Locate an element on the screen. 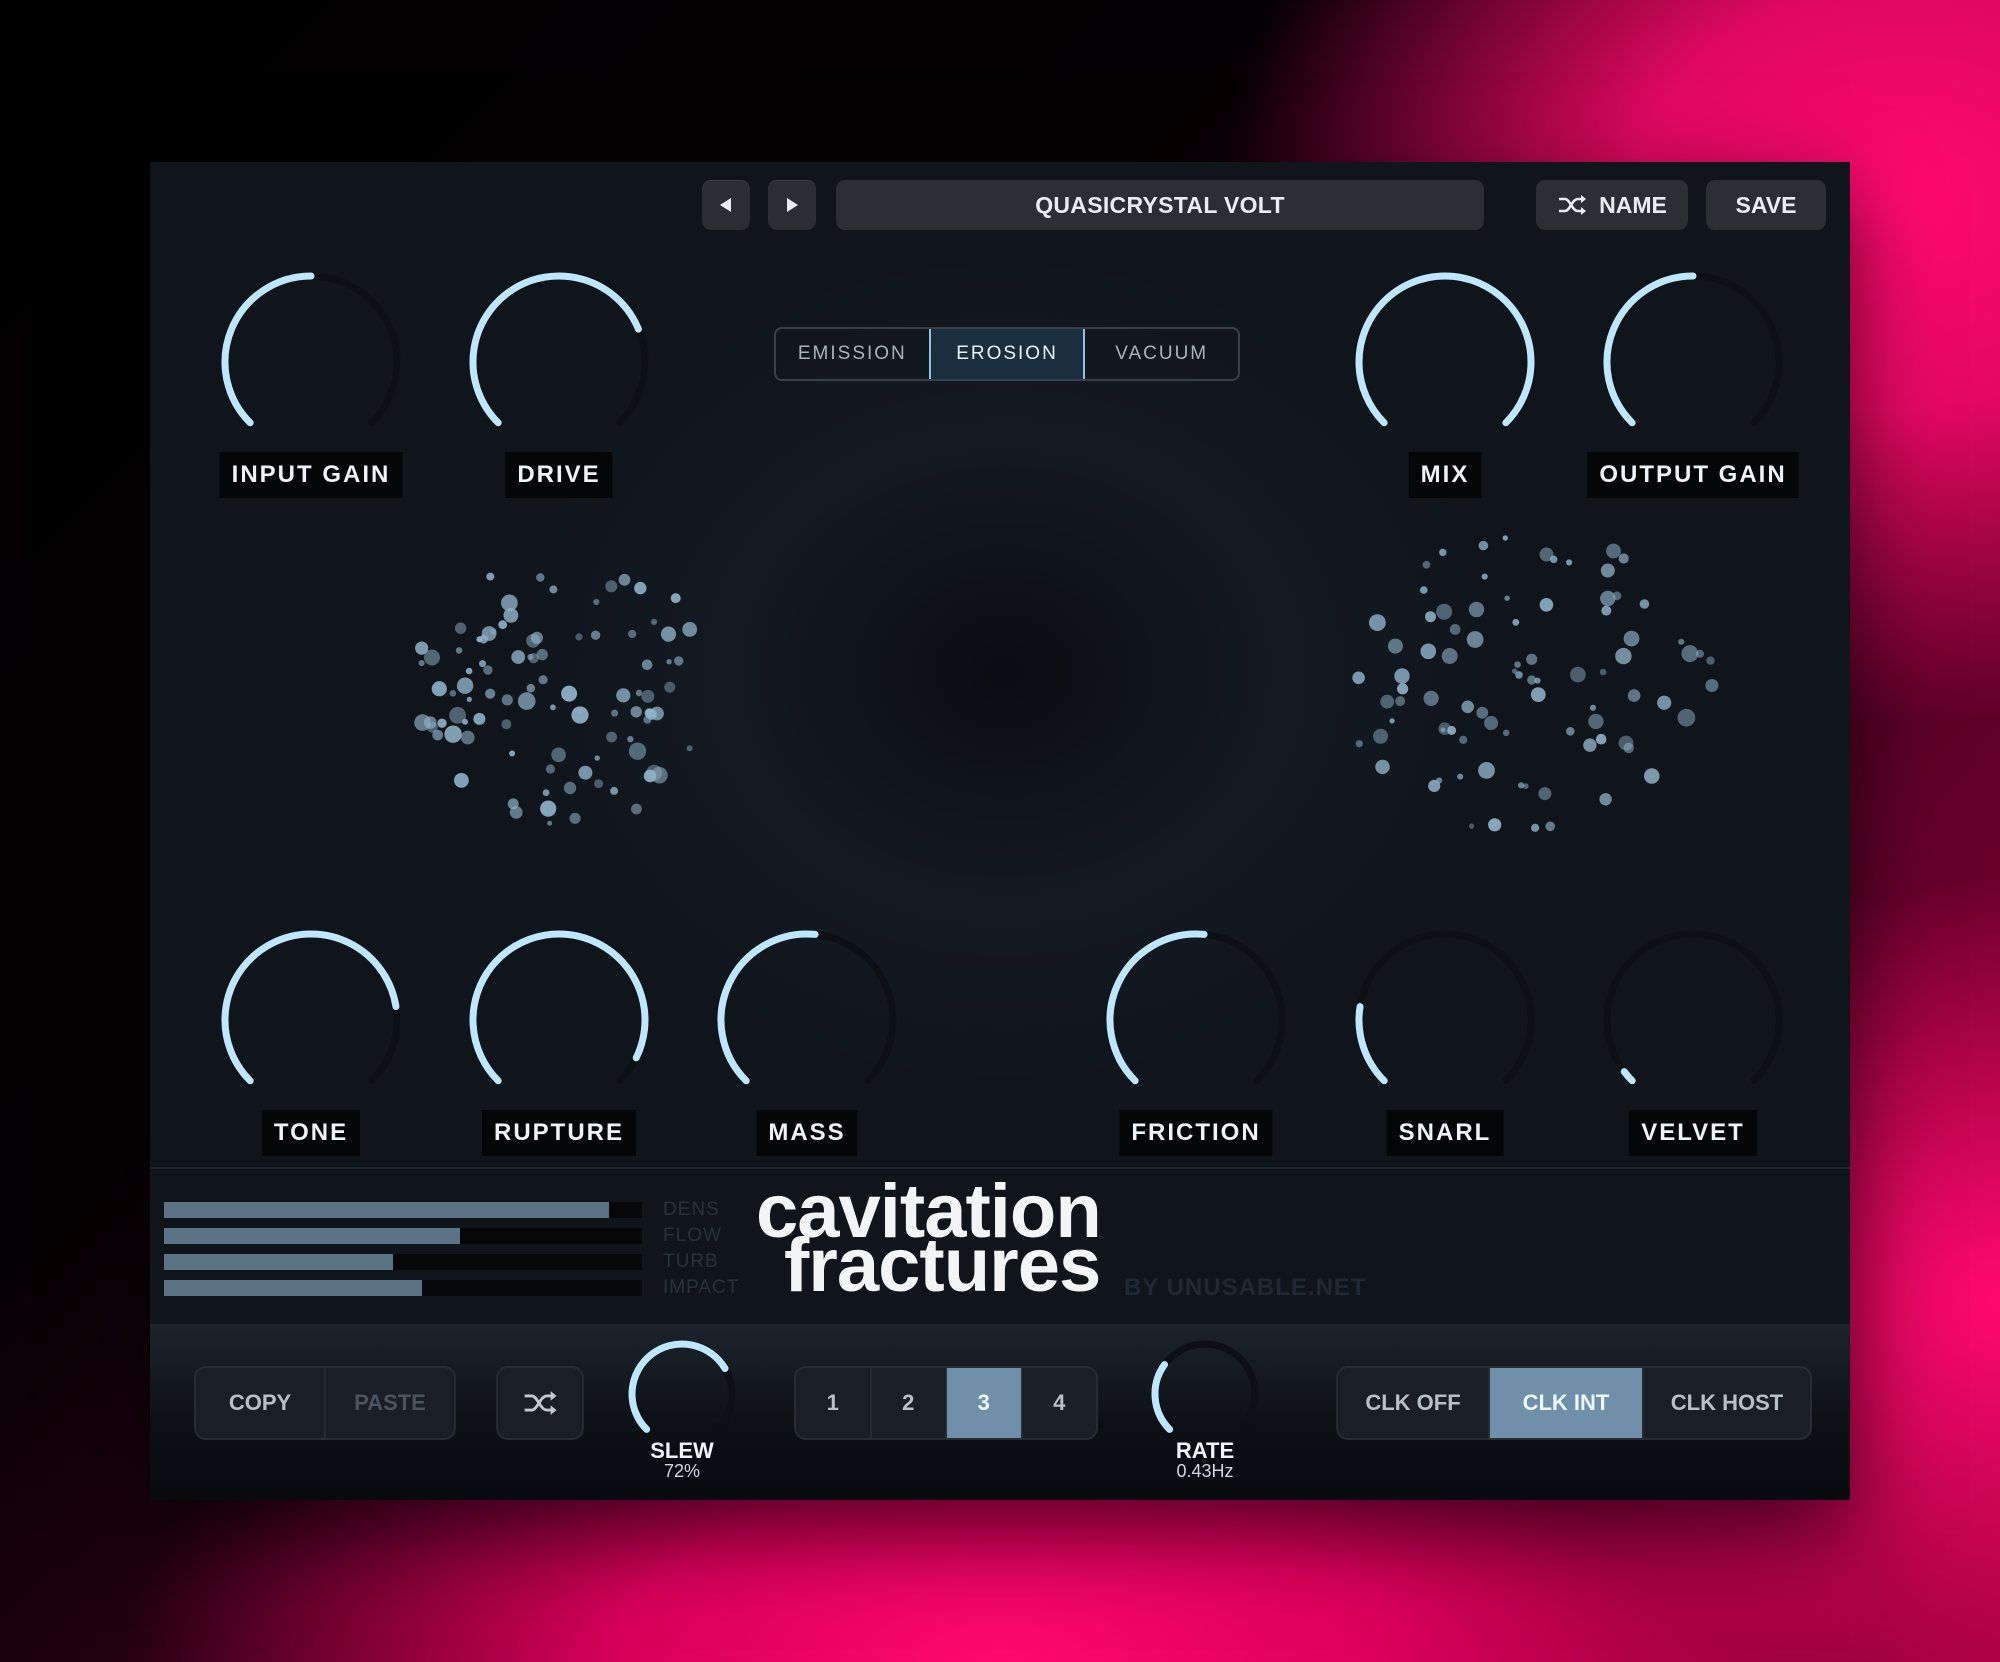 This screenshot has width=2000, height=1662. rupture-knob: RUPTURE is located at coordinates (559, 1038).